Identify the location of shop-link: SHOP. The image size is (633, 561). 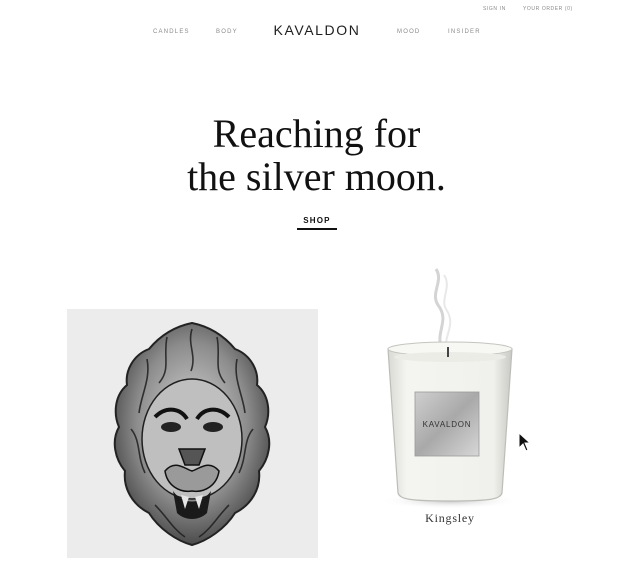
(317, 220).